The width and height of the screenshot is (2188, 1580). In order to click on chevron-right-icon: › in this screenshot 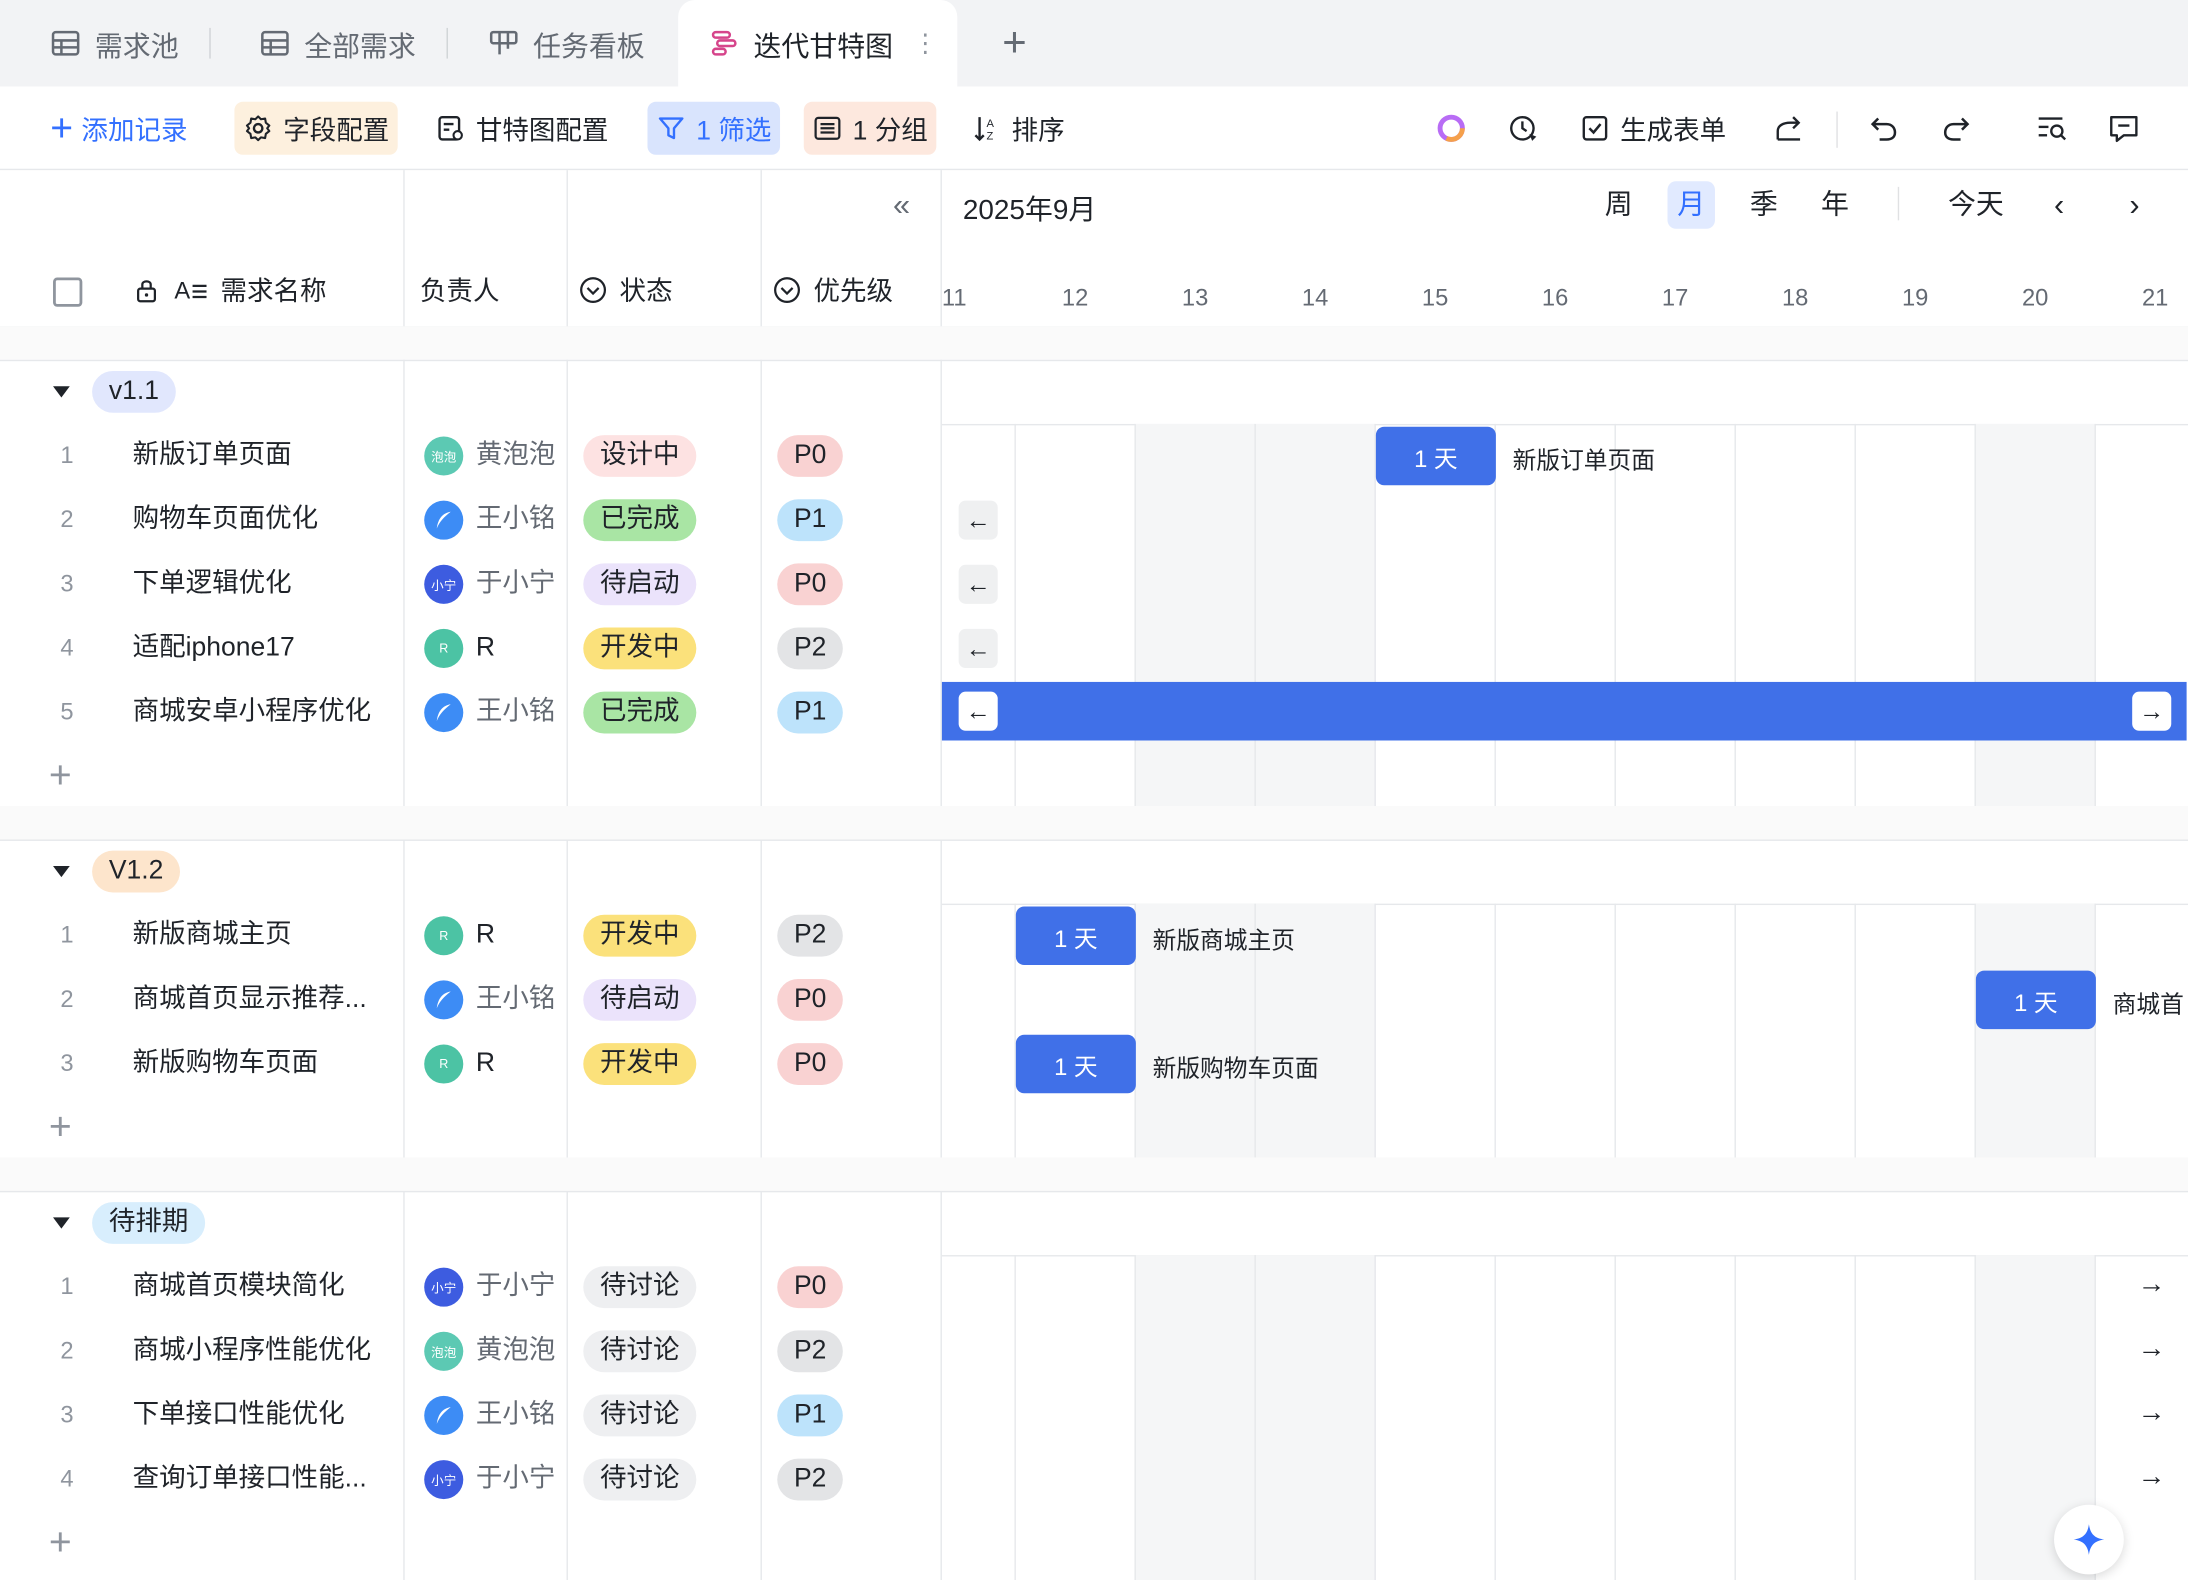, I will do `click(2134, 204)`.